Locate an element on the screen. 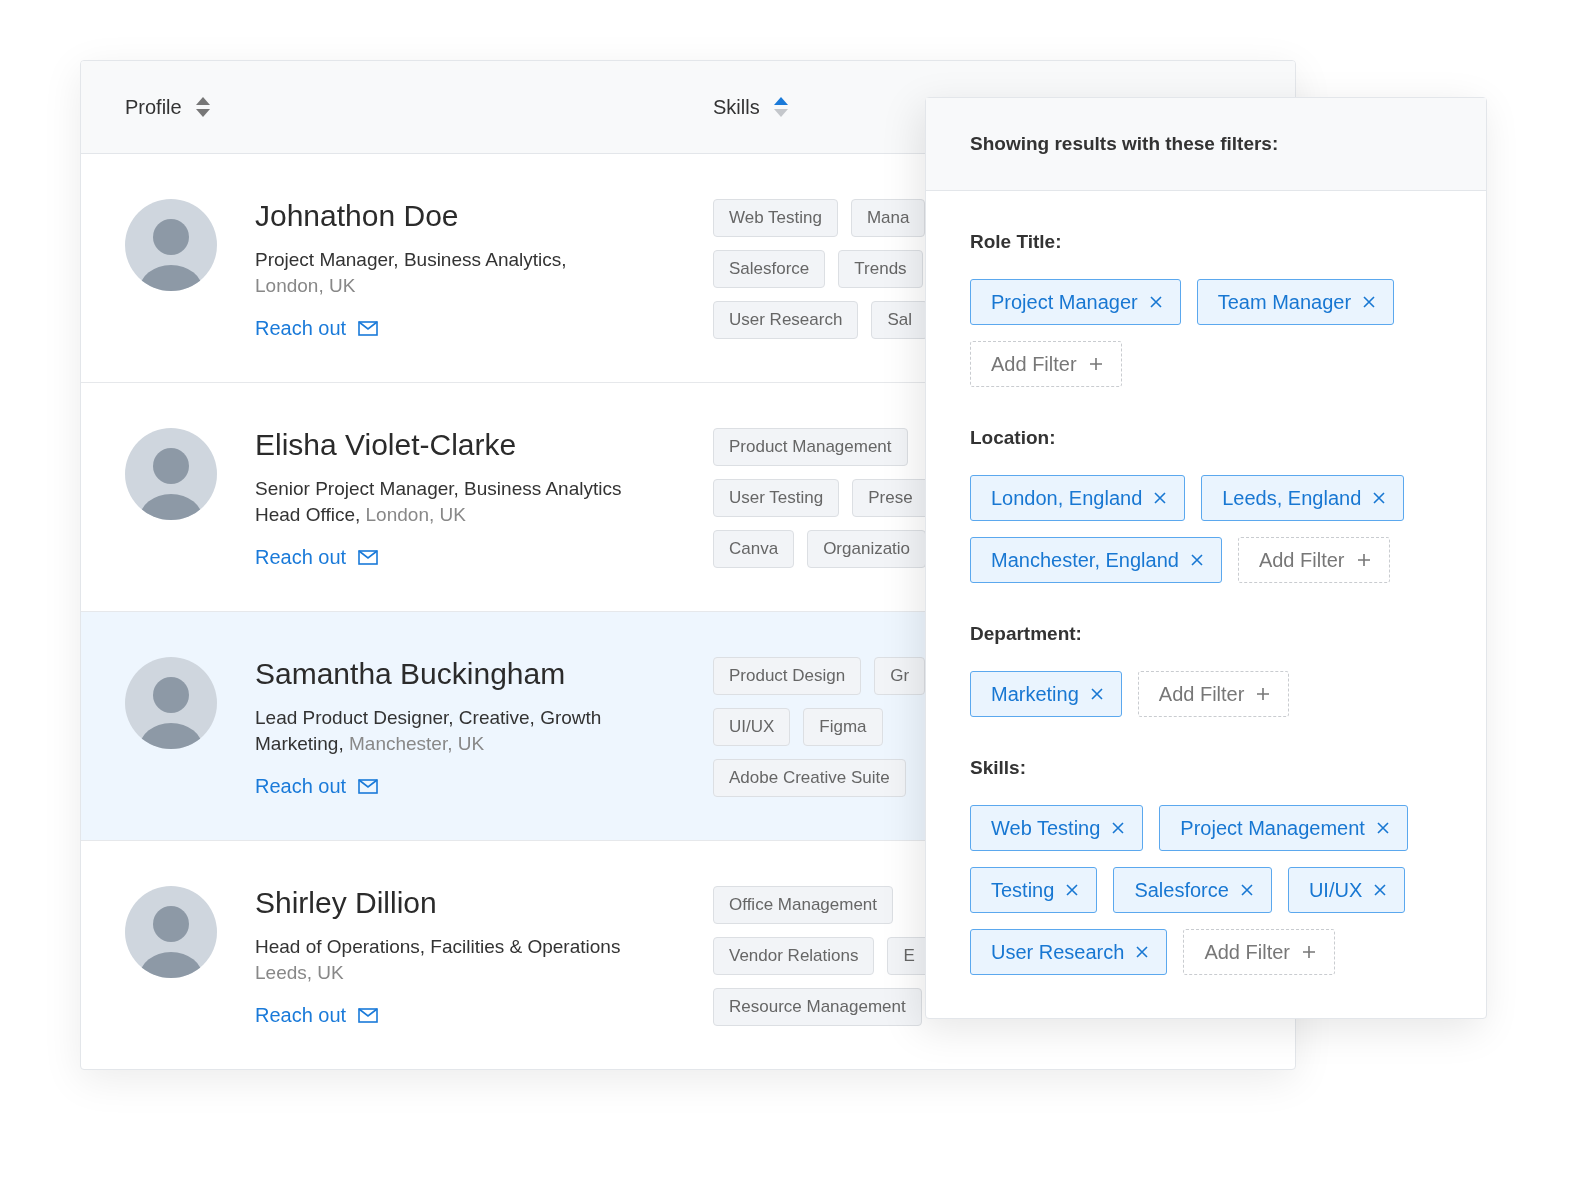 The width and height of the screenshot is (1581, 1183). skill-tag: Product Management is located at coordinates (810, 447).